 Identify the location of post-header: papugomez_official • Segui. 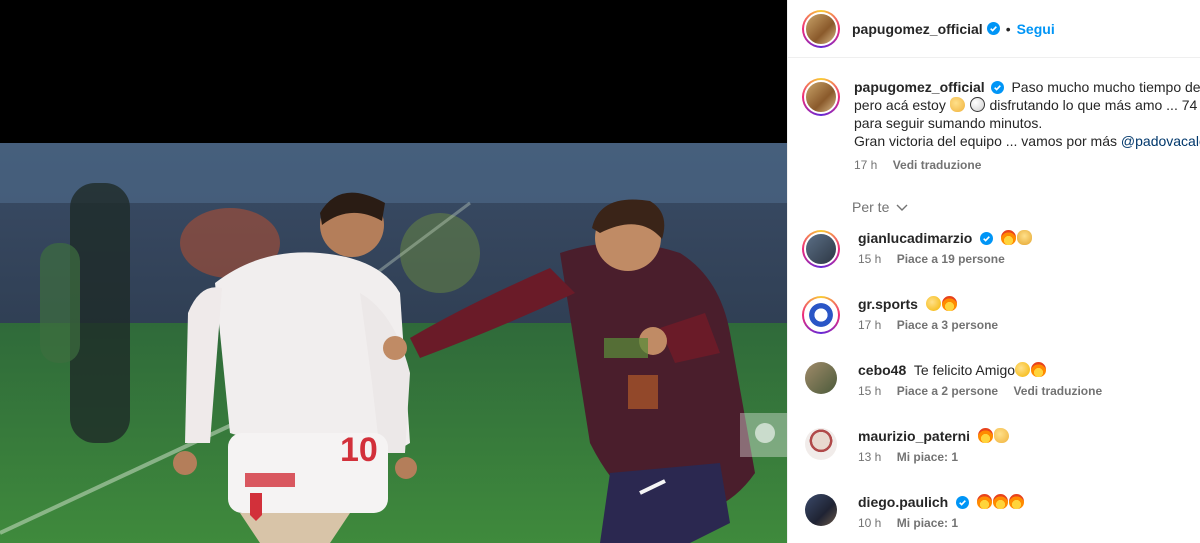
(994, 29).